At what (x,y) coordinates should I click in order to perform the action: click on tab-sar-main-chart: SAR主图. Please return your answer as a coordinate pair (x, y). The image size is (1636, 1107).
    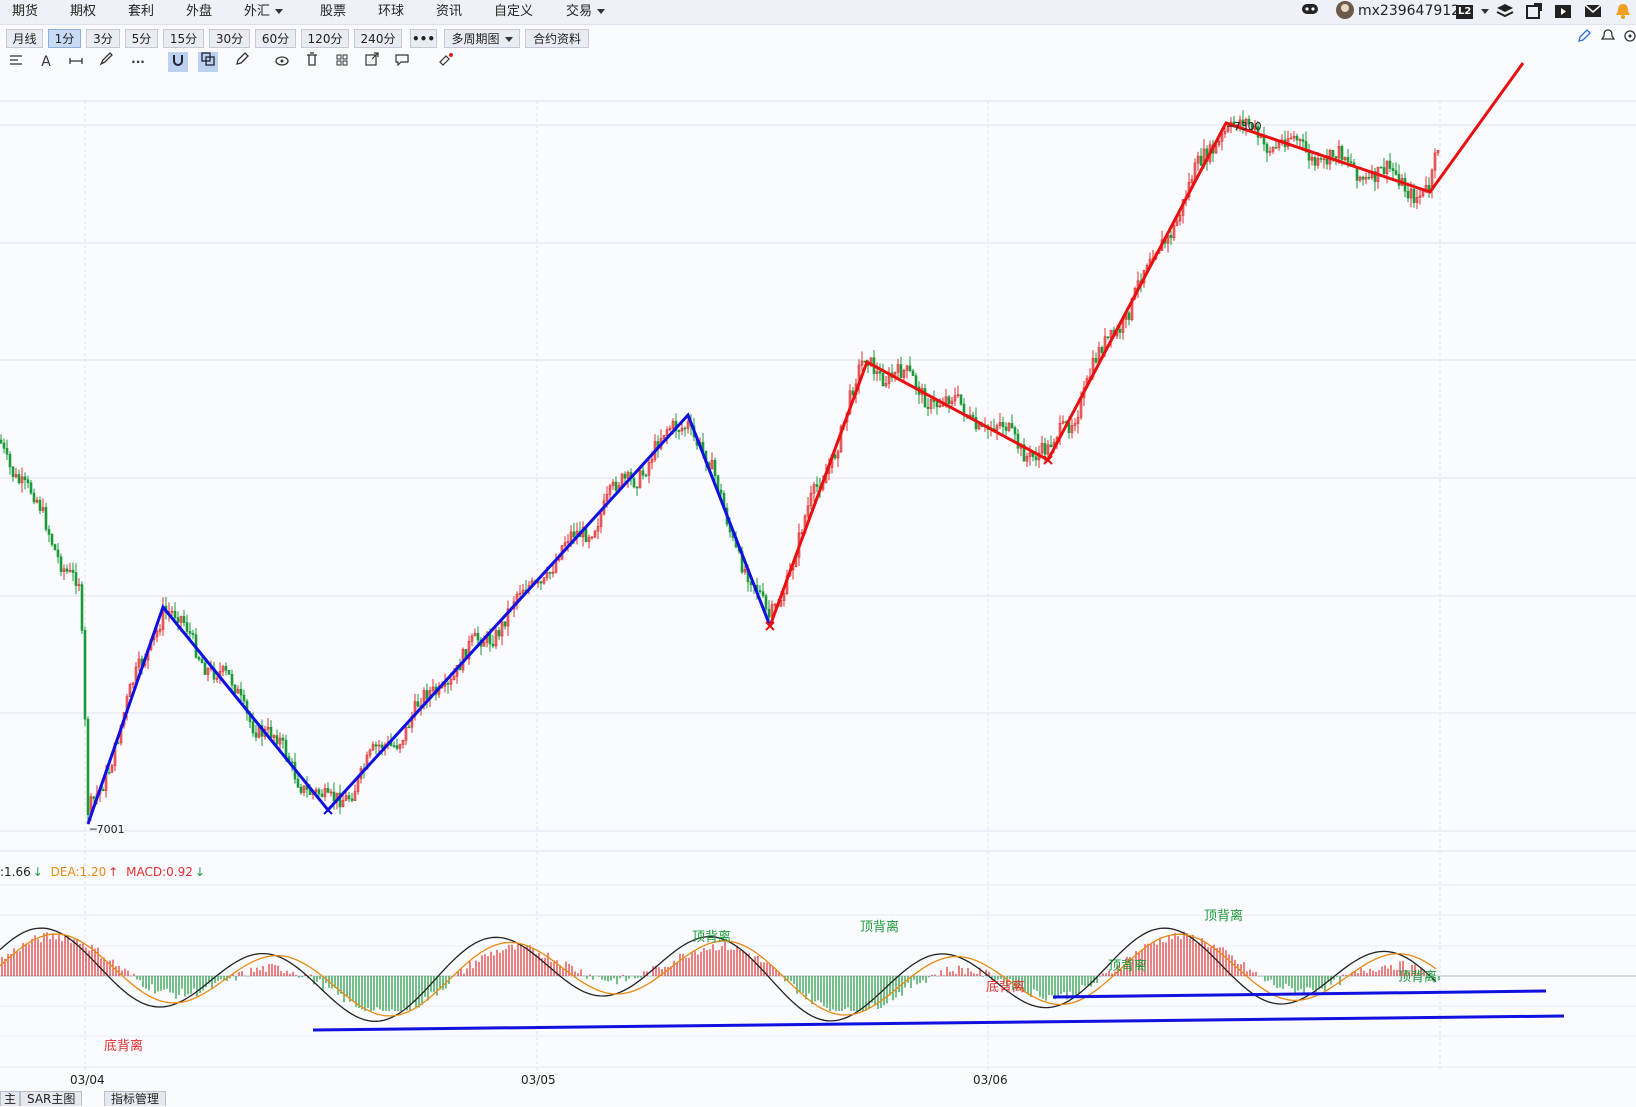
    Looking at the image, I should click on (51, 1098).